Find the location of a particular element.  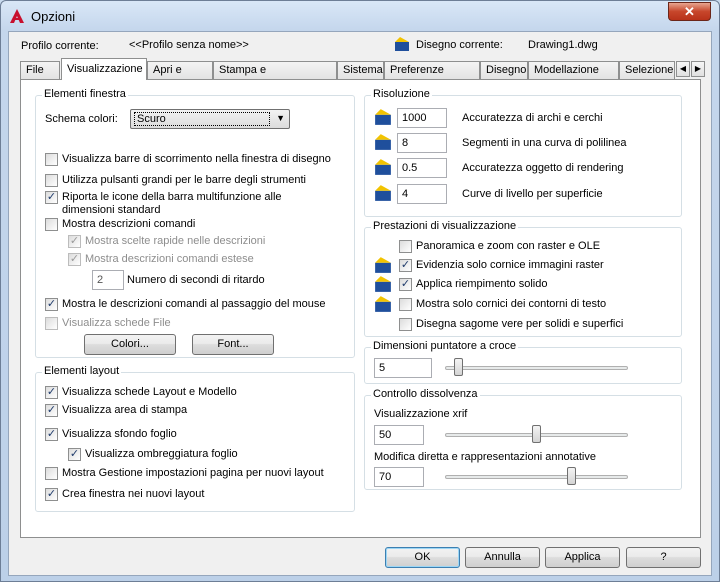

xref-fade-input: 50 is located at coordinates (399, 435).